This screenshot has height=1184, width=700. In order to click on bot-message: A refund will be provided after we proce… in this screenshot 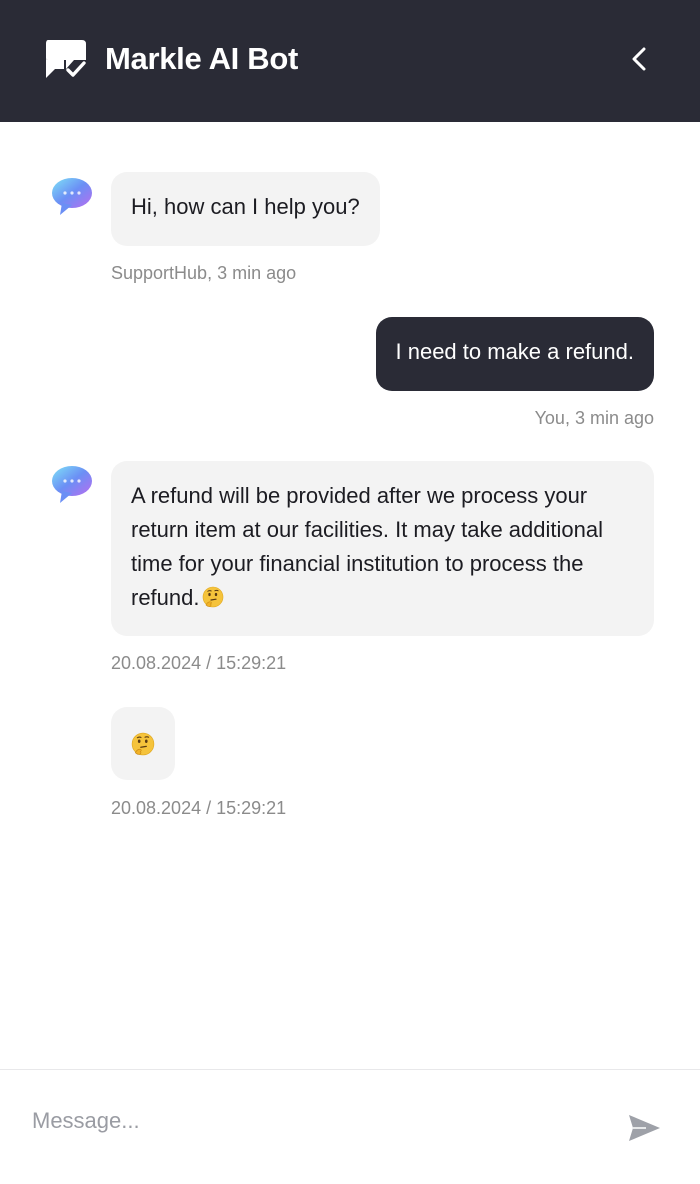, I will do `click(382, 548)`.